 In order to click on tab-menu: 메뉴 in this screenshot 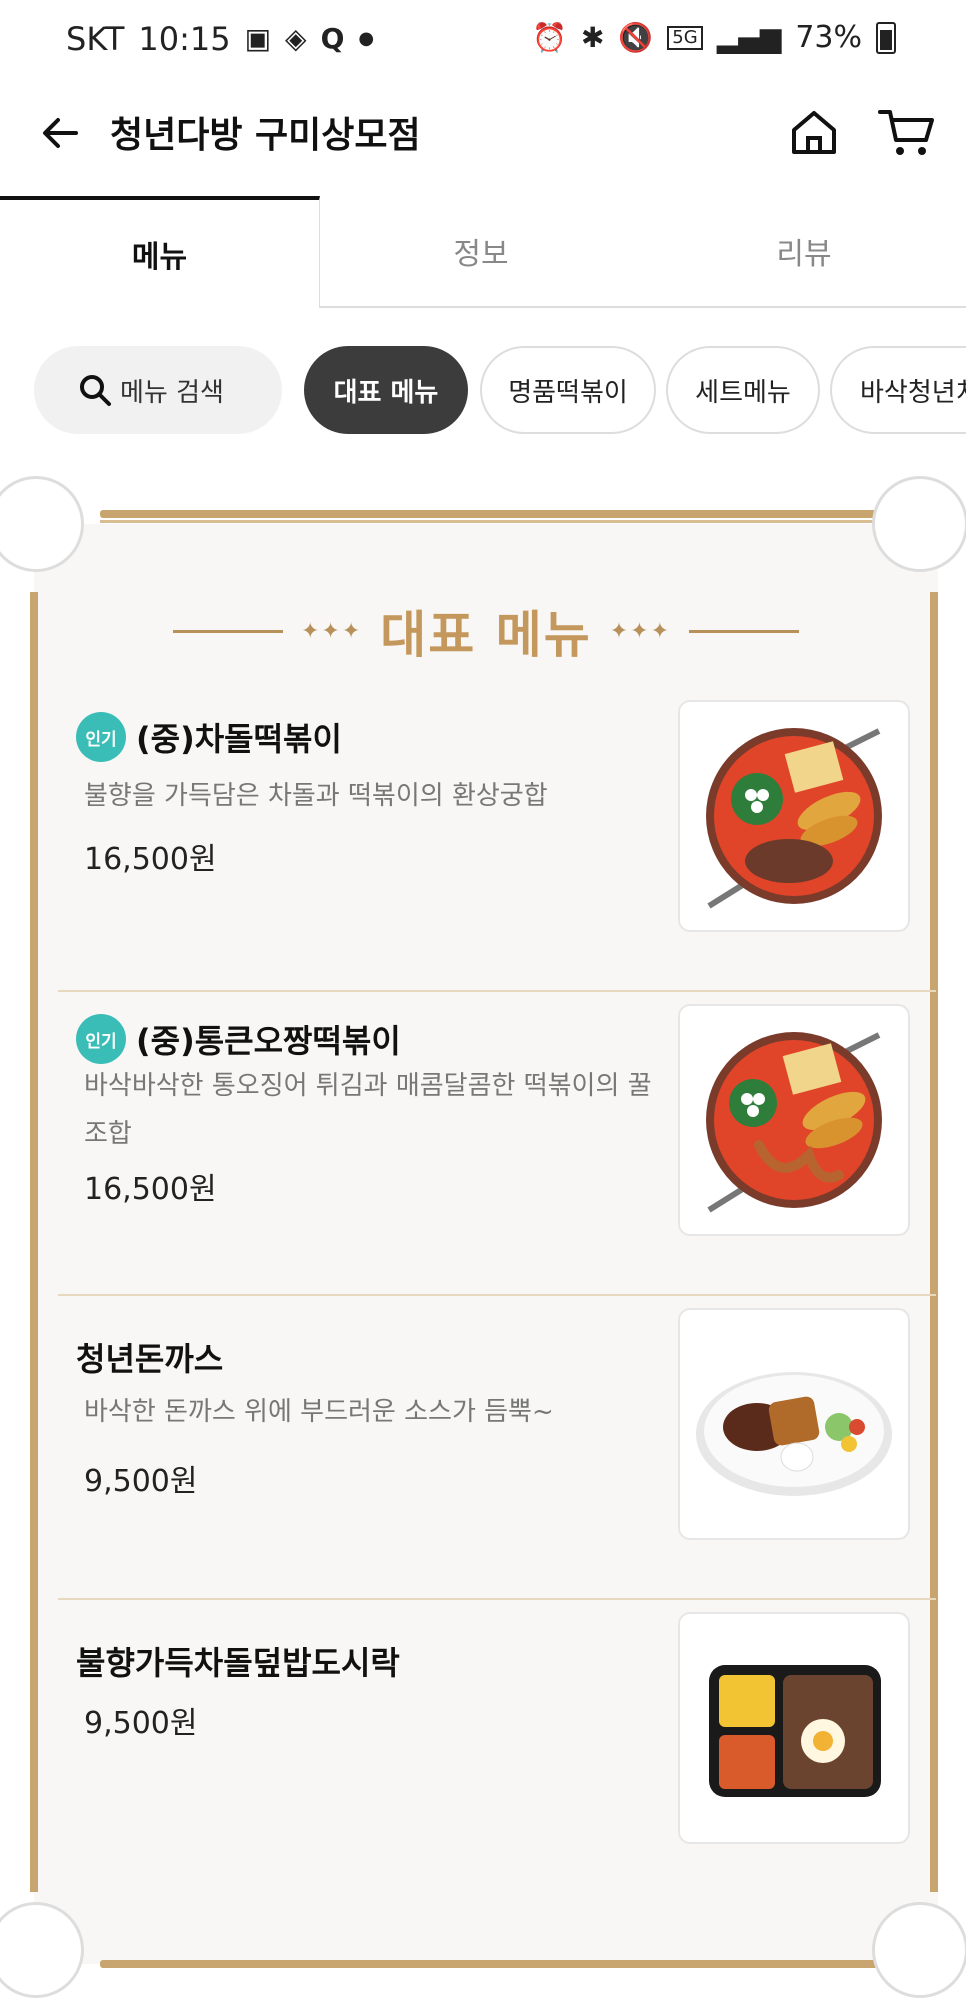, I will do `click(160, 252)`.